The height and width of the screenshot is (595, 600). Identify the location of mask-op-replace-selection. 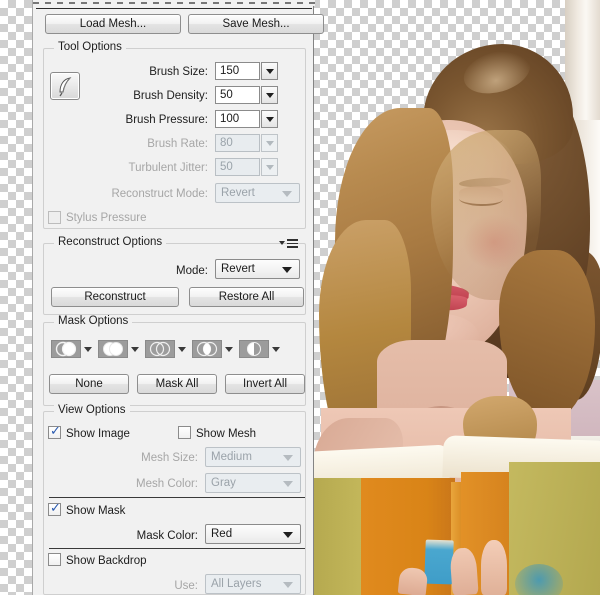
(66, 349).